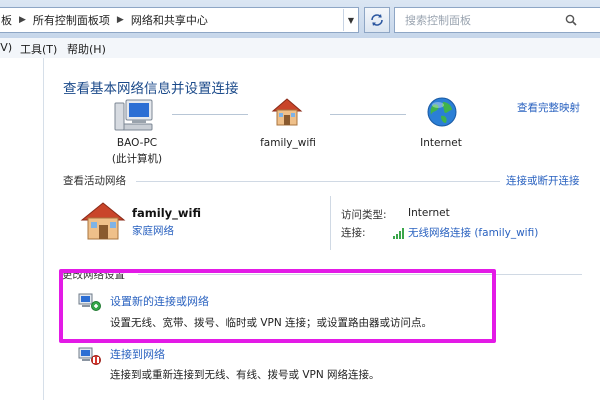 This screenshot has width=600, height=400. I want to click on search-input: 搜索控制面板, so click(497, 20).